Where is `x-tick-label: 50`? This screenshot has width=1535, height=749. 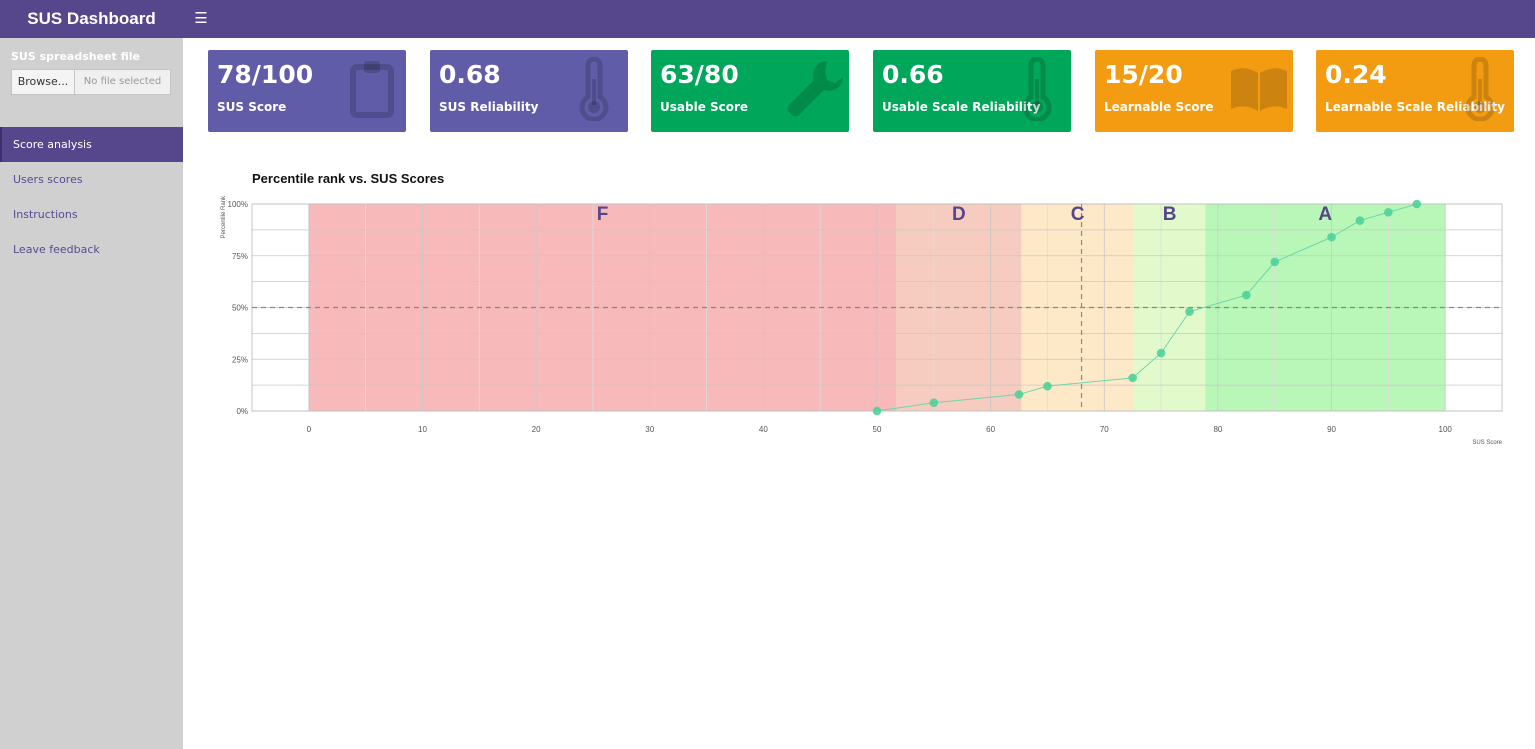 x-tick-label: 50 is located at coordinates (877, 429).